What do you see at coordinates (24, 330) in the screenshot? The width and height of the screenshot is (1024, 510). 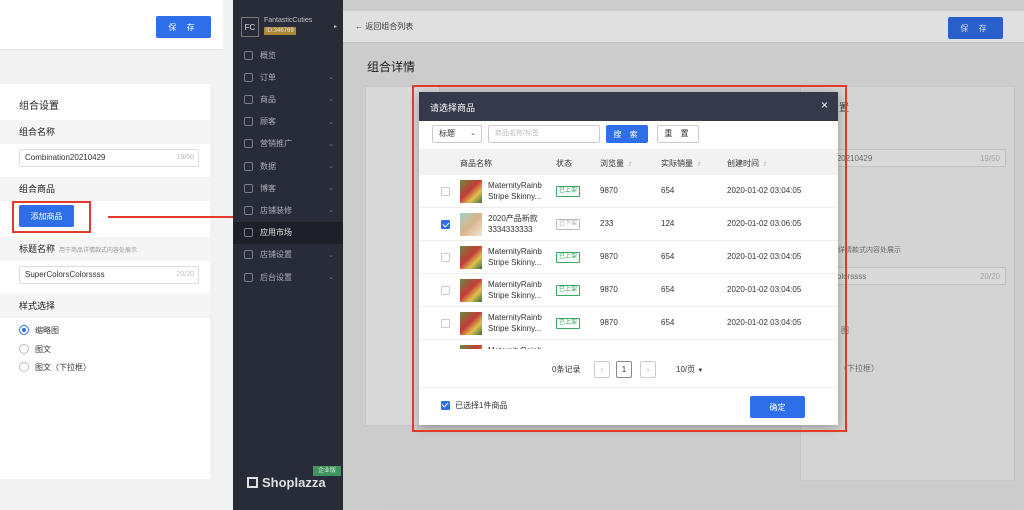 I see `radio-selected-icon` at bounding box center [24, 330].